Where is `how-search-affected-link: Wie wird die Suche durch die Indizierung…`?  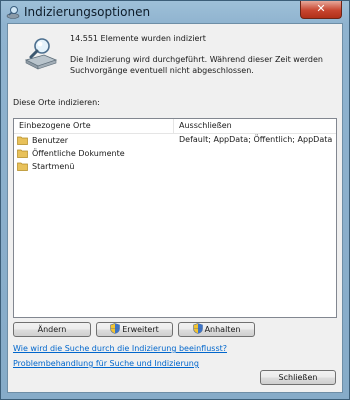
how-search-affected-link: Wie wird die Suche durch die Indizierung… is located at coordinates (120, 348).